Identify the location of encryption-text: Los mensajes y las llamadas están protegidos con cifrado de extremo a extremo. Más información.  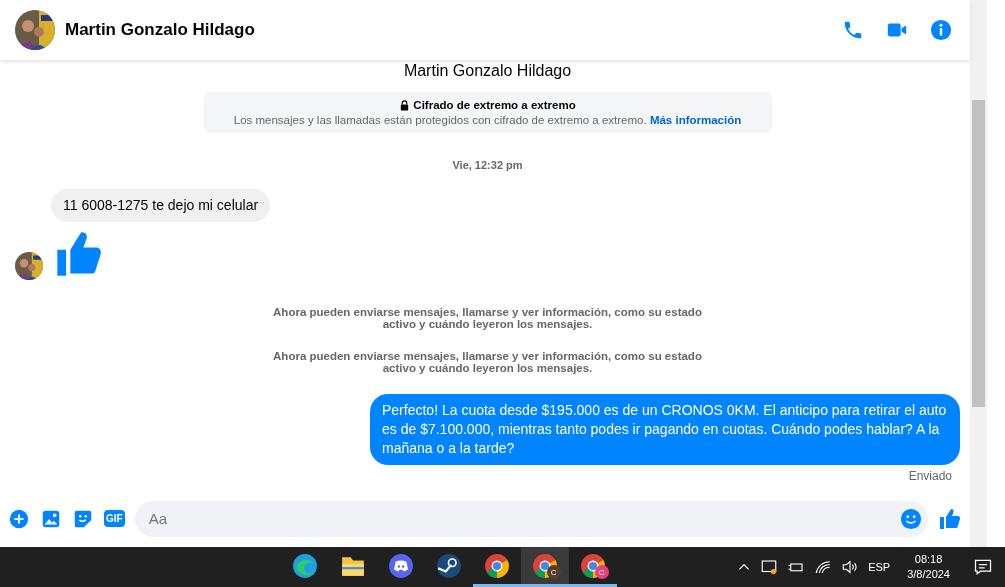
(487, 120).